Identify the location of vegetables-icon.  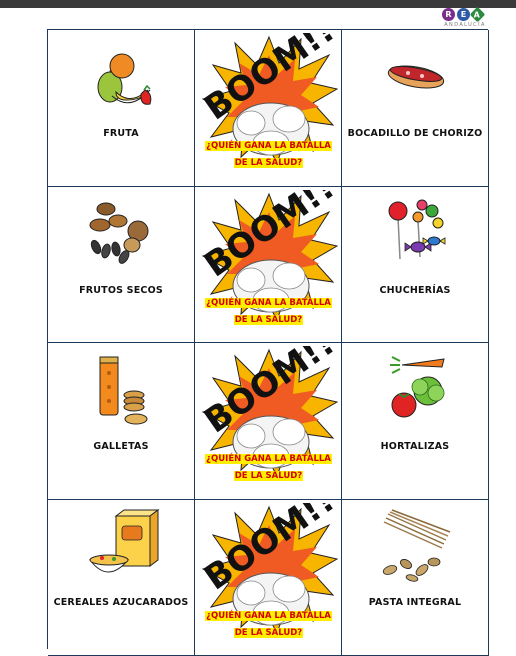
(415, 388).